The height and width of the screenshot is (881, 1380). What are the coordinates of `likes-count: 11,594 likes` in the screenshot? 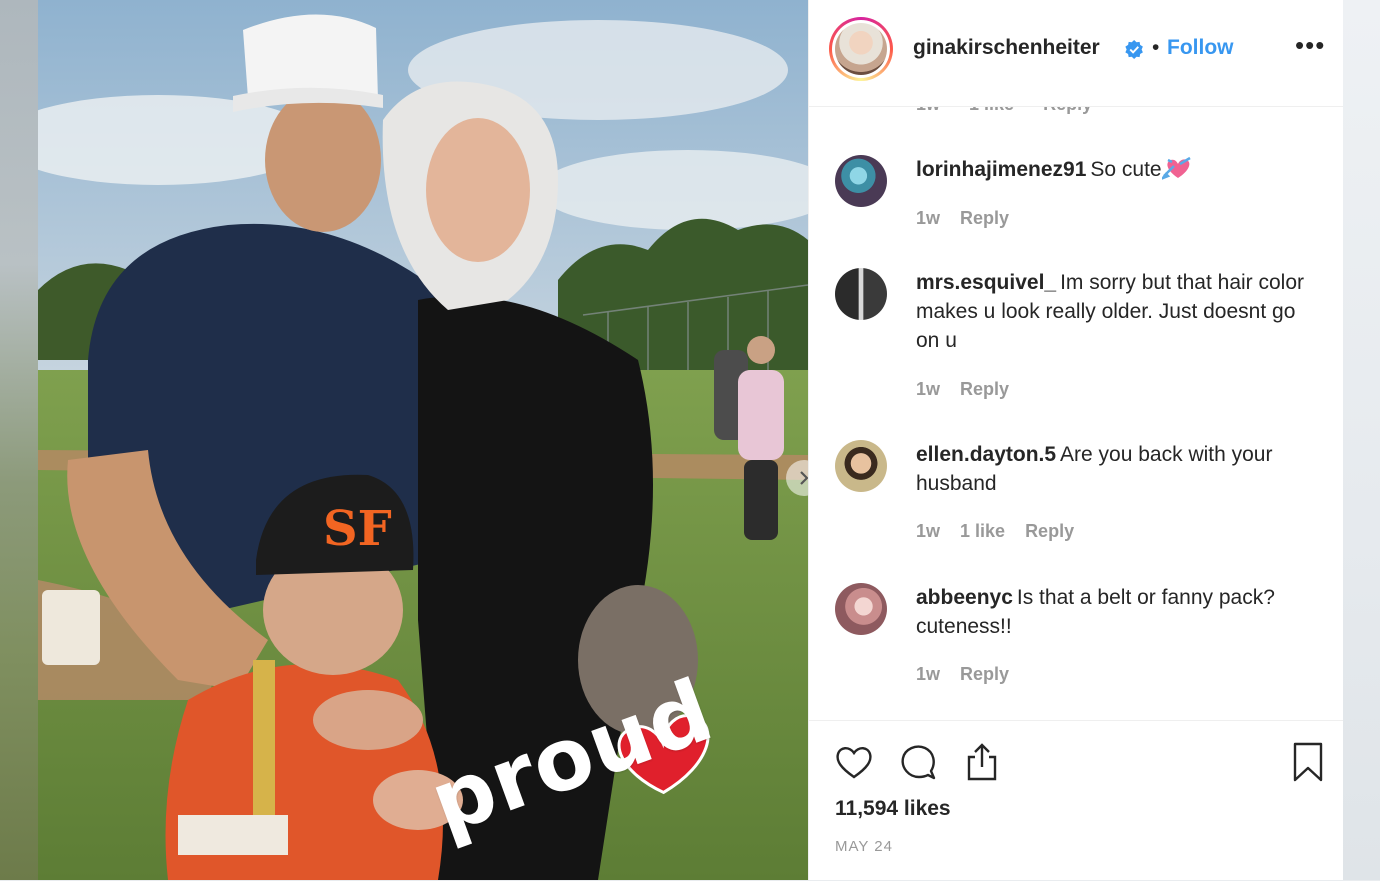 It's located at (893, 809).